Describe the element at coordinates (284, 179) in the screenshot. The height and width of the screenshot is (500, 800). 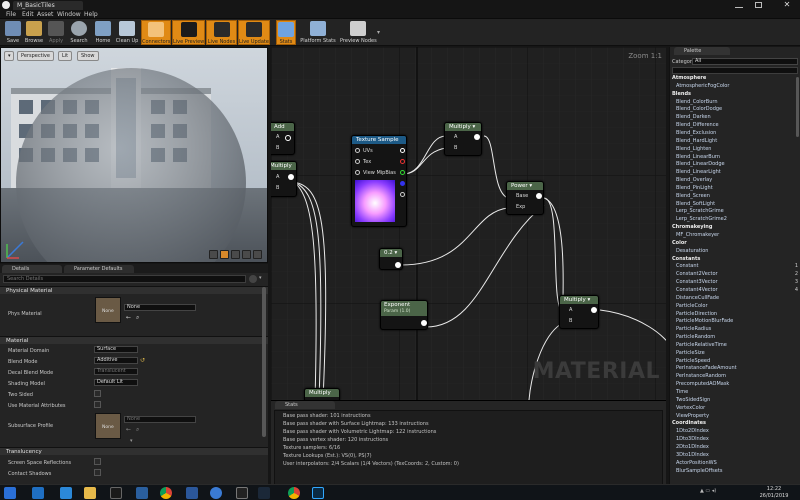
I see `multiply-left-node: Multiply A B` at that location.